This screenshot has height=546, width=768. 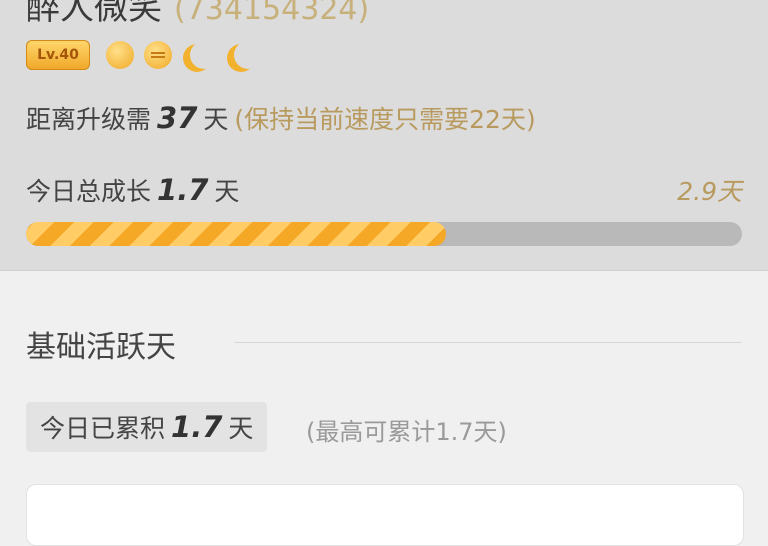 I want to click on profile-name: 醉人微笑, so click(x=94, y=14).